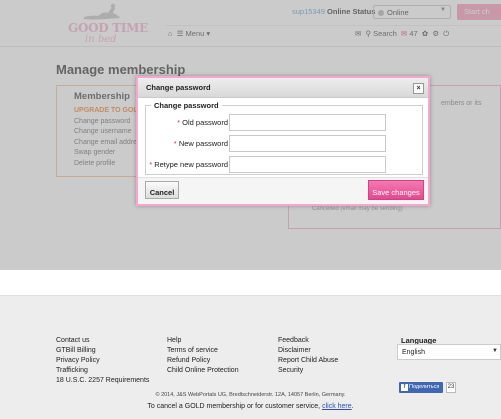 The width and height of the screenshot is (501, 419). I want to click on old-password-row: * Old password, so click(285, 122).